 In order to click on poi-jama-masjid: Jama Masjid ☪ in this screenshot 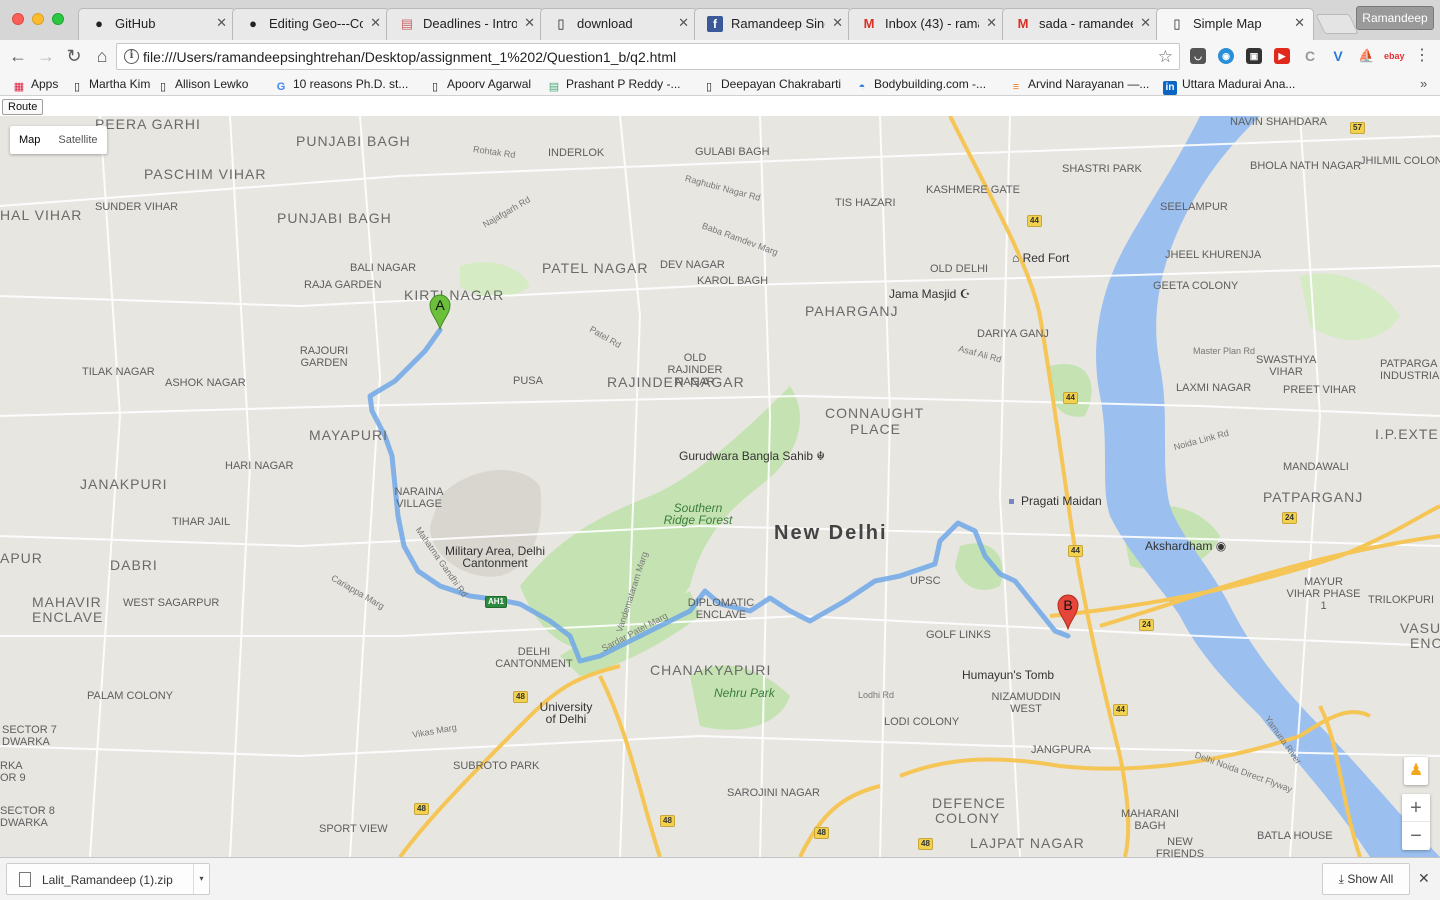, I will do `click(929, 294)`.